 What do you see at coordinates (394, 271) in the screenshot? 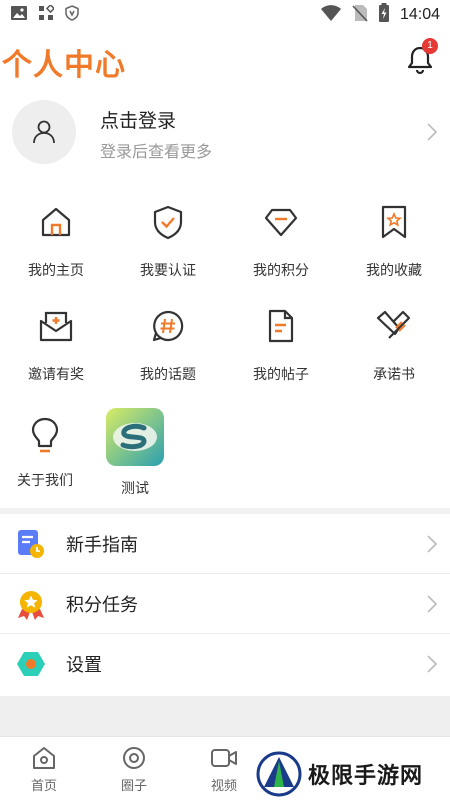
I see `grid-item-label: 我的收藏` at bounding box center [394, 271].